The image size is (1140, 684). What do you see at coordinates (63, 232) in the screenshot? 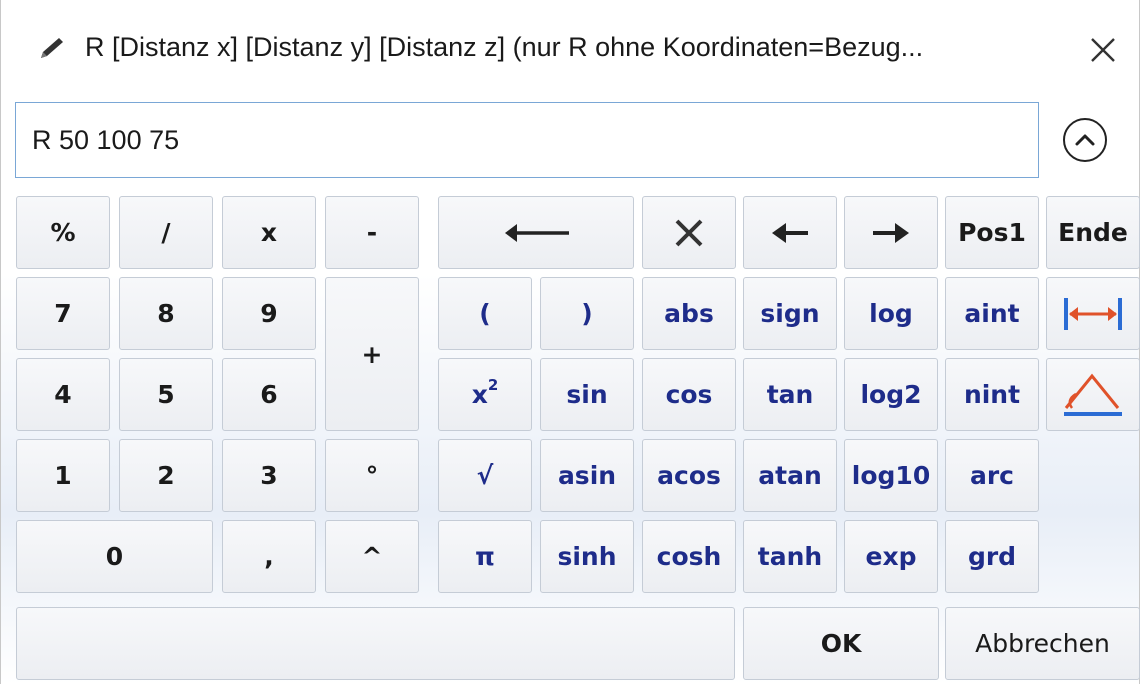
I see `key-percent: %` at bounding box center [63, 232].